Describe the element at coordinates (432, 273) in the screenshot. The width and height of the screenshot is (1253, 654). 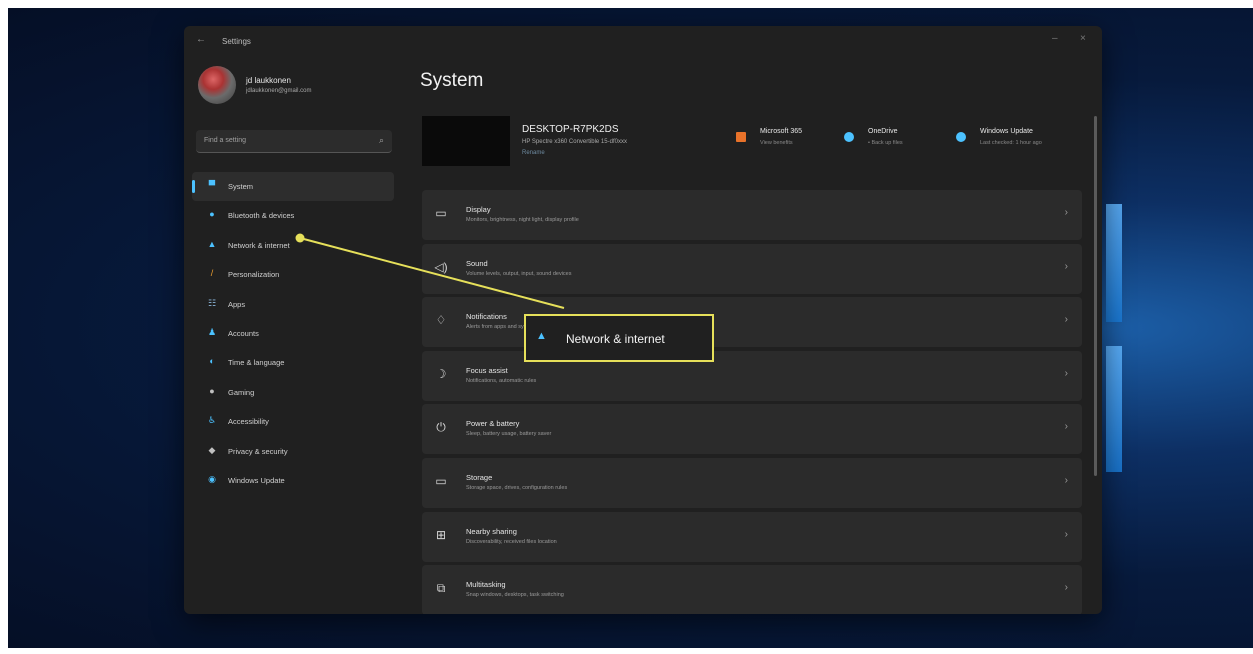
I see `callout-line` at that location.